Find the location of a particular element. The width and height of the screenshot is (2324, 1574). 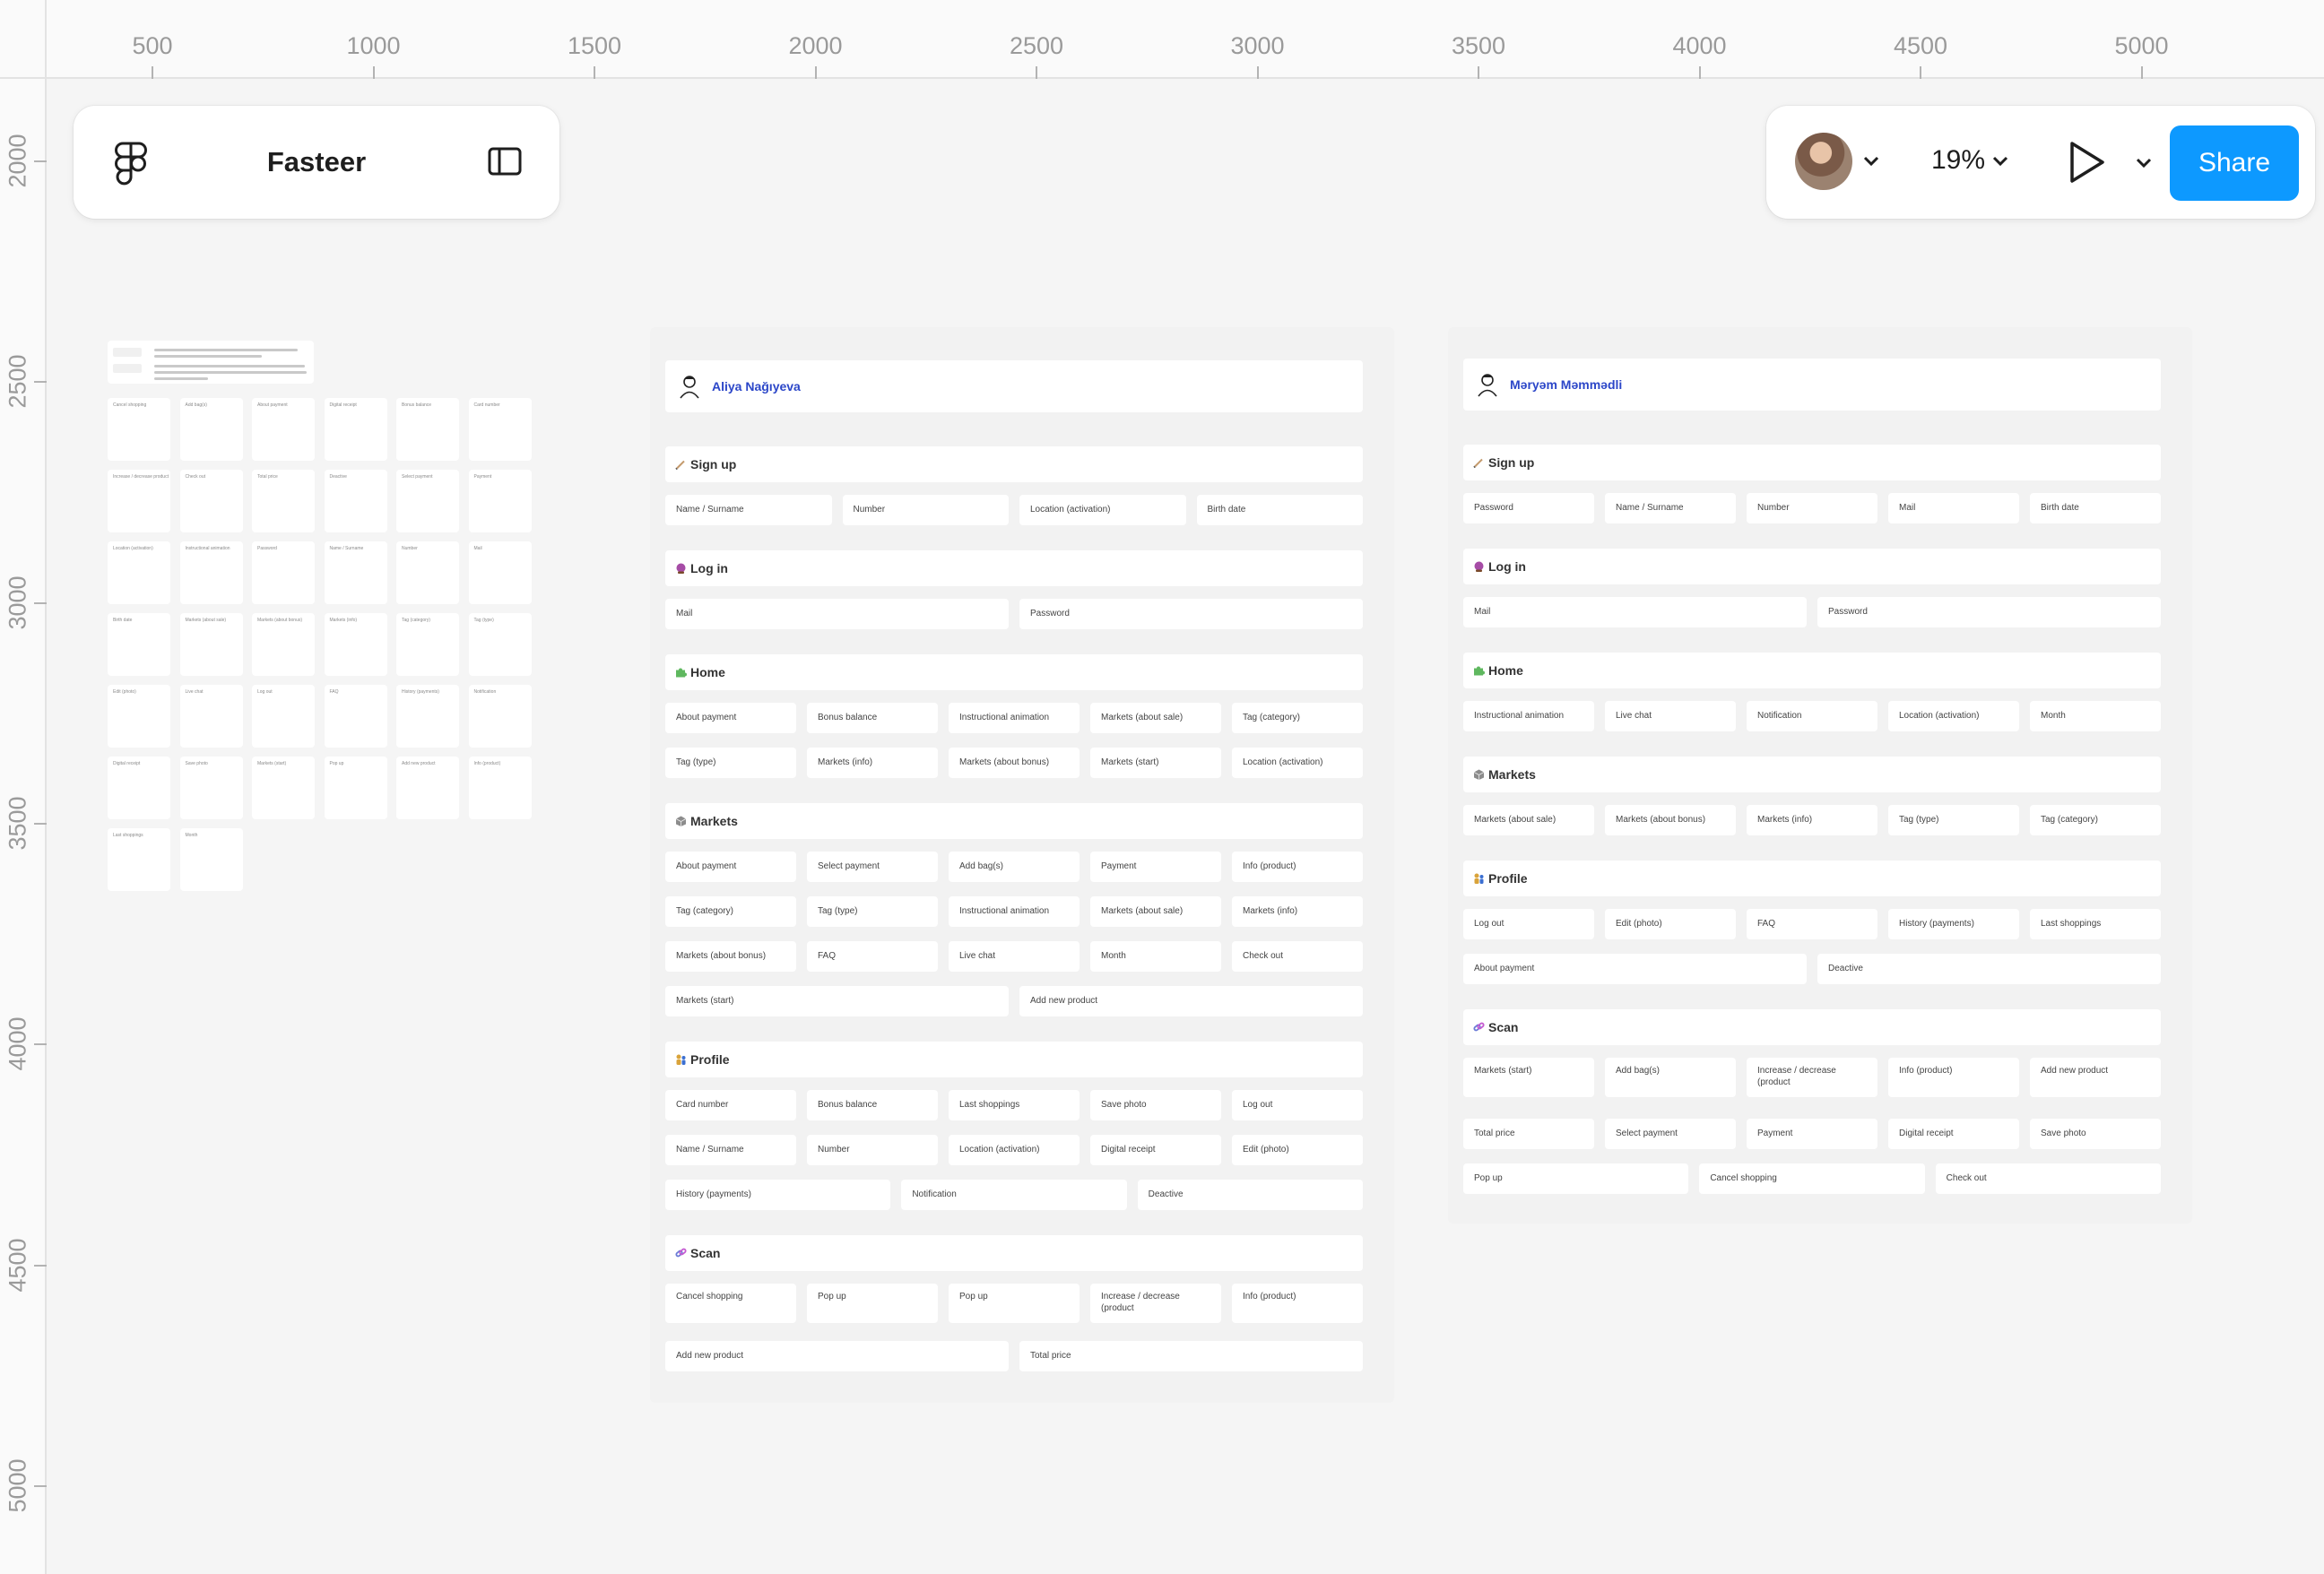

mini-card: Markets (about sale) is located at coordinates (211, 644).